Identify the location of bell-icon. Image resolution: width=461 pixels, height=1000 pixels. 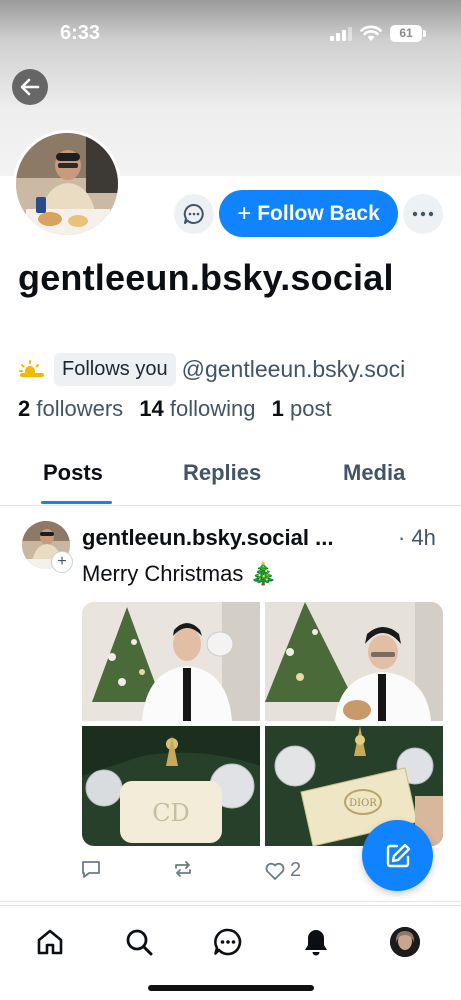
(316, 943).